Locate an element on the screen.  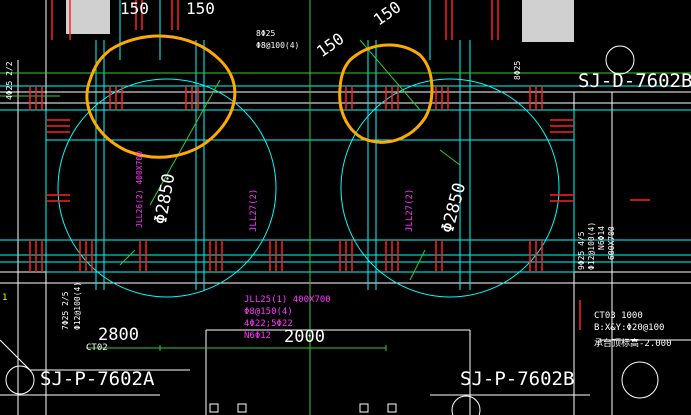
top-rebar-1: 8Φ25 is located at coordinates (265, 33).